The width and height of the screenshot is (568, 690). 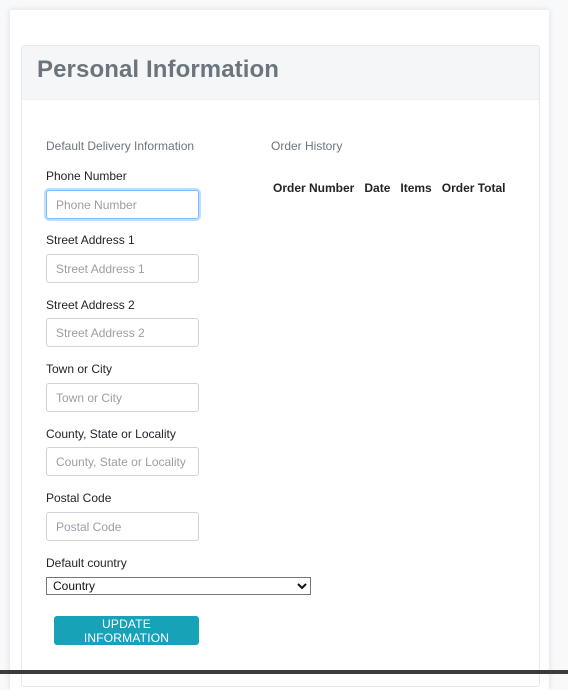 What do you see at coordinates (86, 563) in the screenshot?
I see `default-country-label: Default country` at bounding box center [86, 563].